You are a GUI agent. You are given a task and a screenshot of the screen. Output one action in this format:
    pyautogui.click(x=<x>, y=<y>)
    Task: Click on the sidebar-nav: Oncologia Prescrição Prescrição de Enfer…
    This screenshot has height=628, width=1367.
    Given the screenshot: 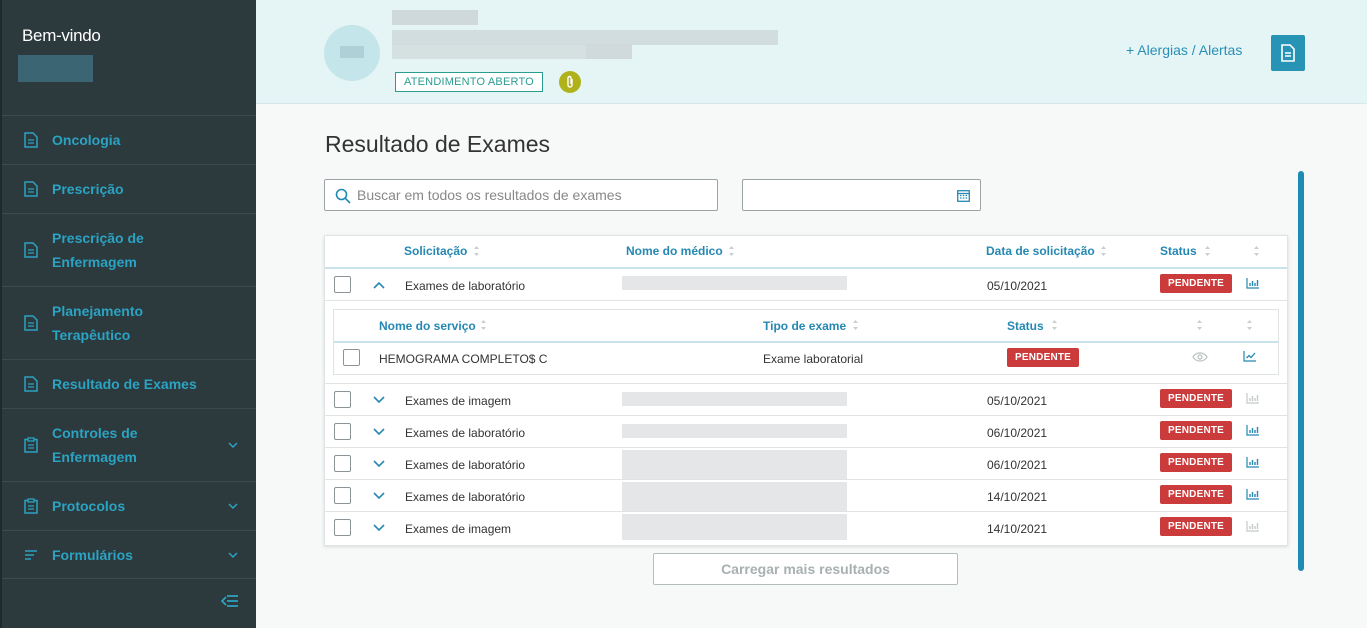 What is the action you would take?
    pyautogui.click(x=129, y=347)
    